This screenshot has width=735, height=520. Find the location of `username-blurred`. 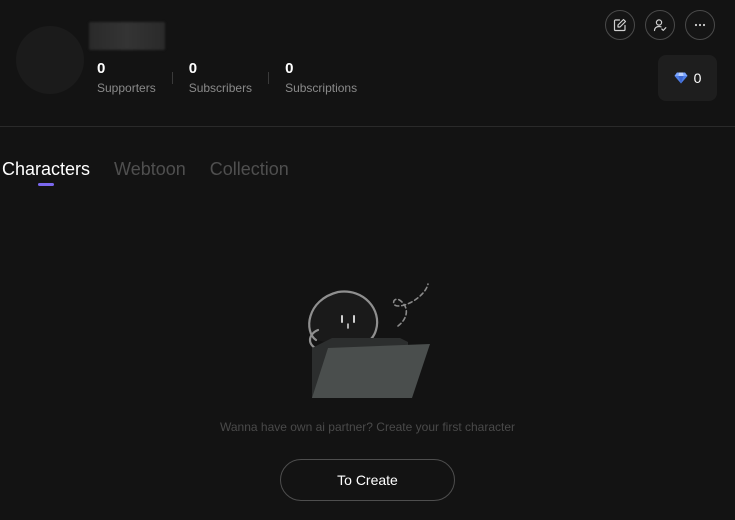

username-blurred is located at coordinates (127, 36).